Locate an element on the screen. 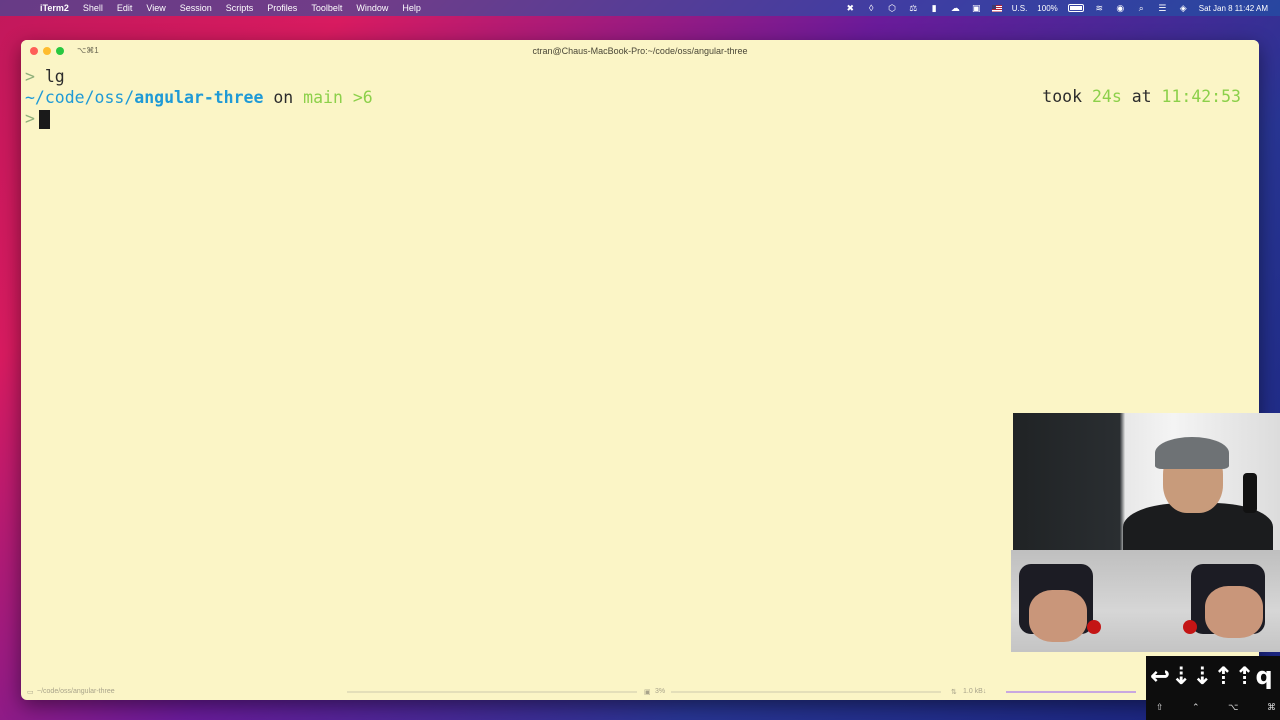 The height and width of the screenshot is (720, 1280). prompt-info-line: ~/code/oss/angular-three on main >6 is located at coordinates (199, 97).